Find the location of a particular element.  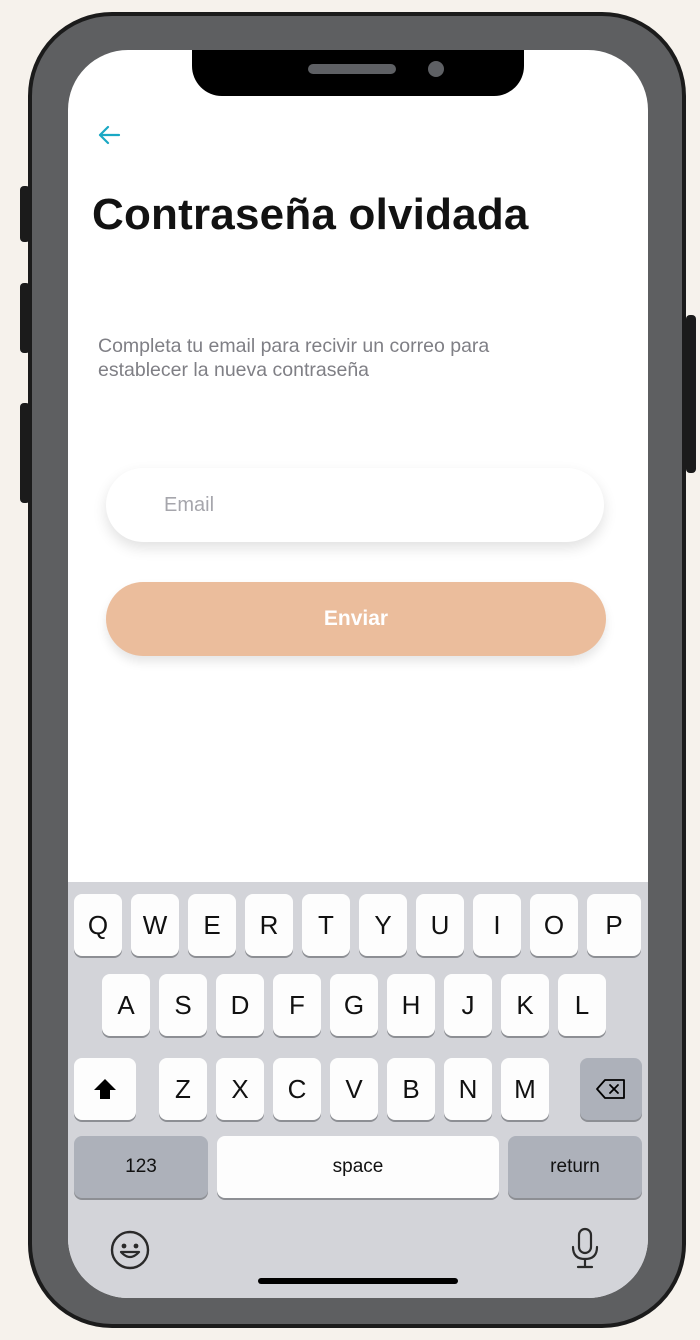

key-p: P is located at coordinates (614, 925).